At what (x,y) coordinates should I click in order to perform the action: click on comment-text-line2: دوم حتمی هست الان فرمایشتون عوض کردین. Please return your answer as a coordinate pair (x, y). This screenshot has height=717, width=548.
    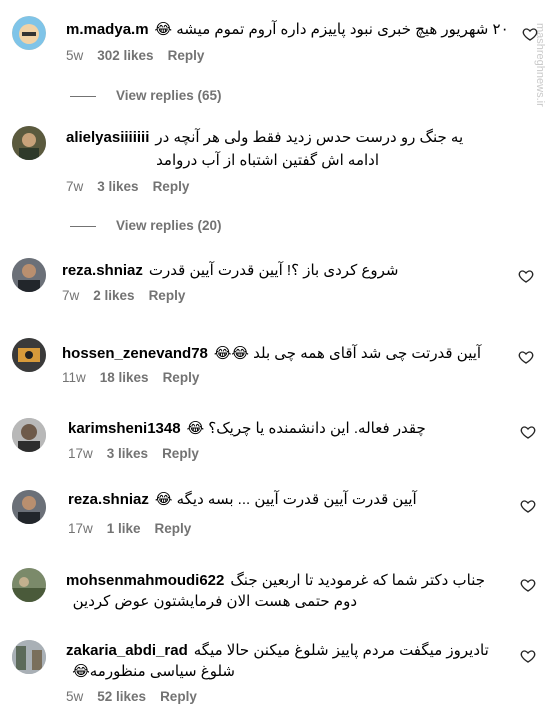
    Looking at the image, I should click on (214, 601).